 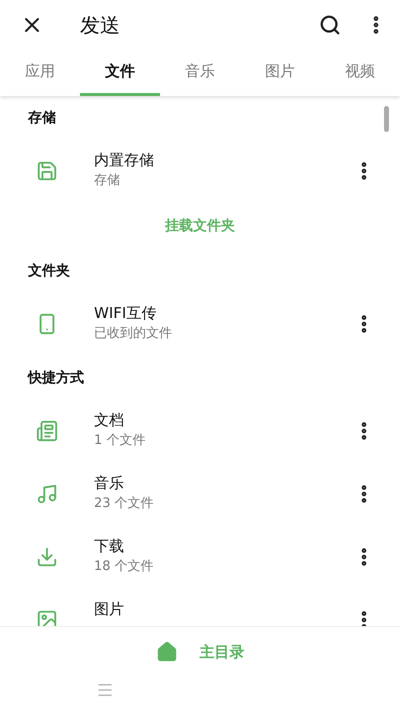 I want to click on item-subtitle: 18 个文件, so click(x=124, y=566).